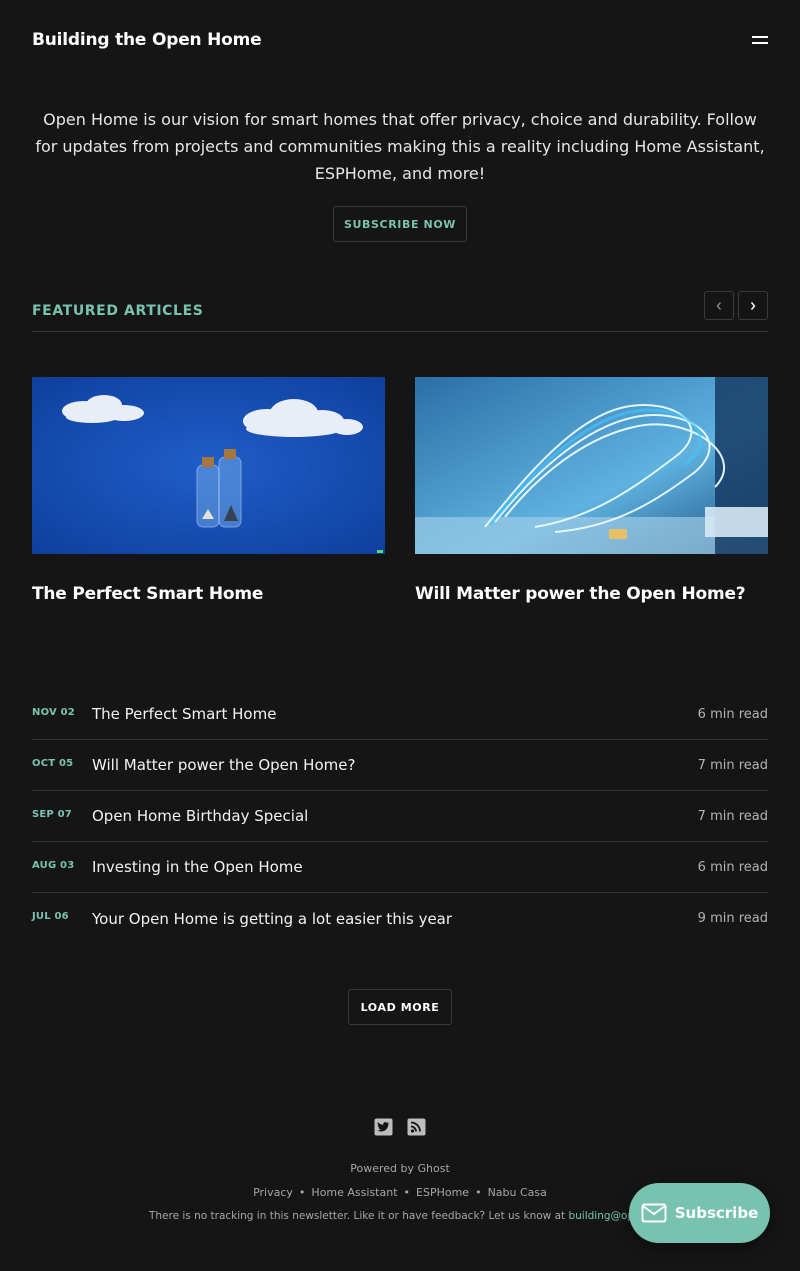  I want to click on featured-articles-heading: FEATURED ARTICLES, so click(118, 311).